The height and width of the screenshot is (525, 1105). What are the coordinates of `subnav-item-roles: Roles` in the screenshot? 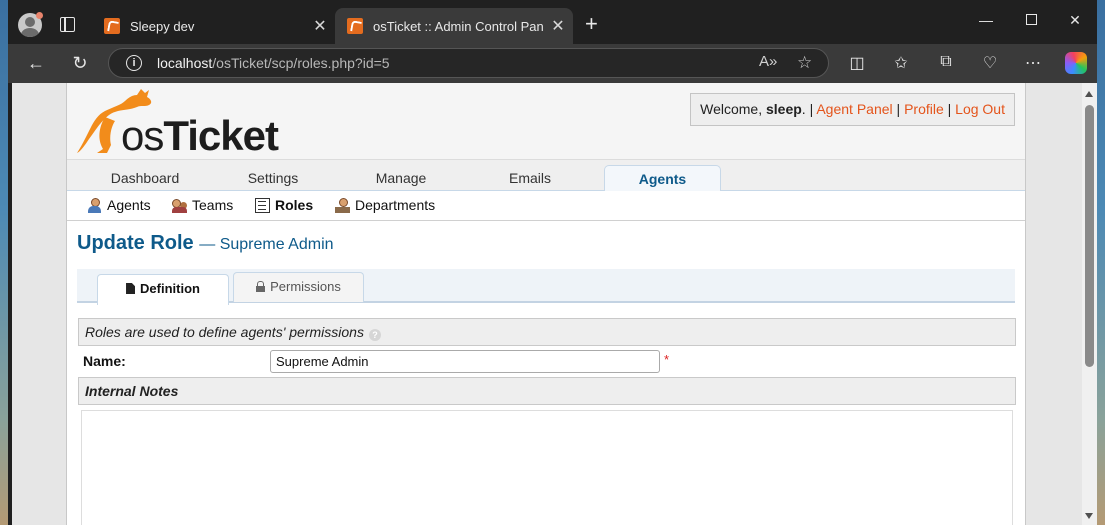 It's located at (284, 205).